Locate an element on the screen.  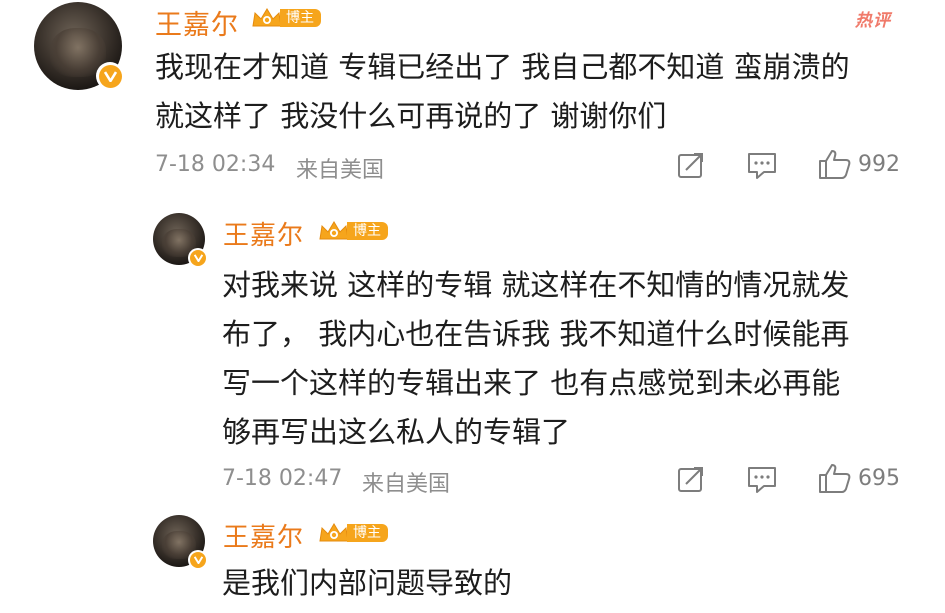
comment-text-line: 我现在才知道 专辑已经出了 我自己都不知道 蛮崩溃的 is located at coordinates (502, 67).